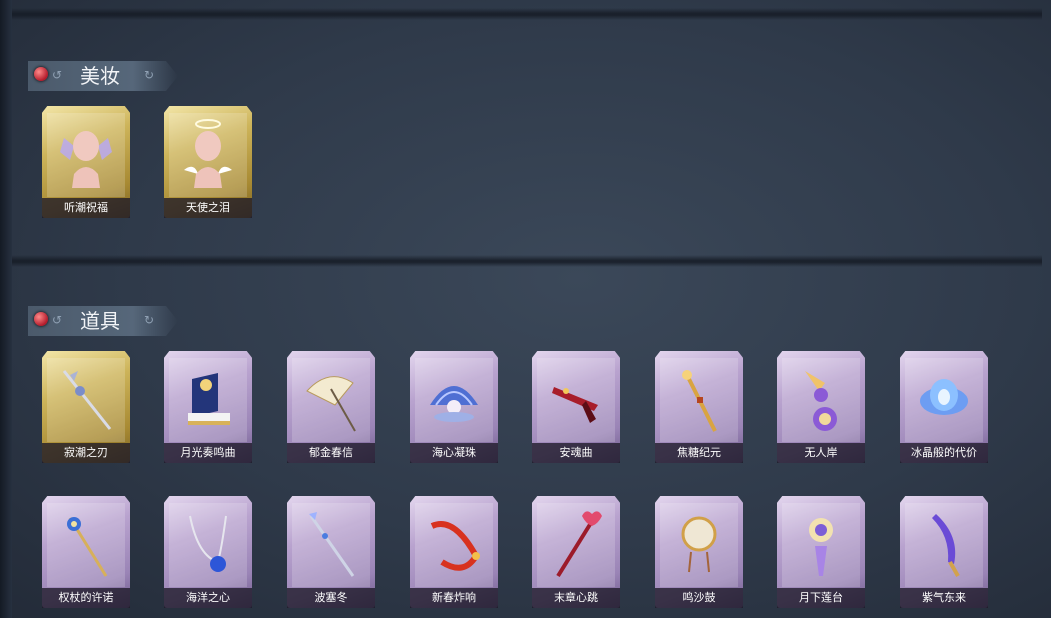  Describe the element at coordinates (944, 453) in the screenshot. I see `item-label: 冰晶般的代价` at that location.